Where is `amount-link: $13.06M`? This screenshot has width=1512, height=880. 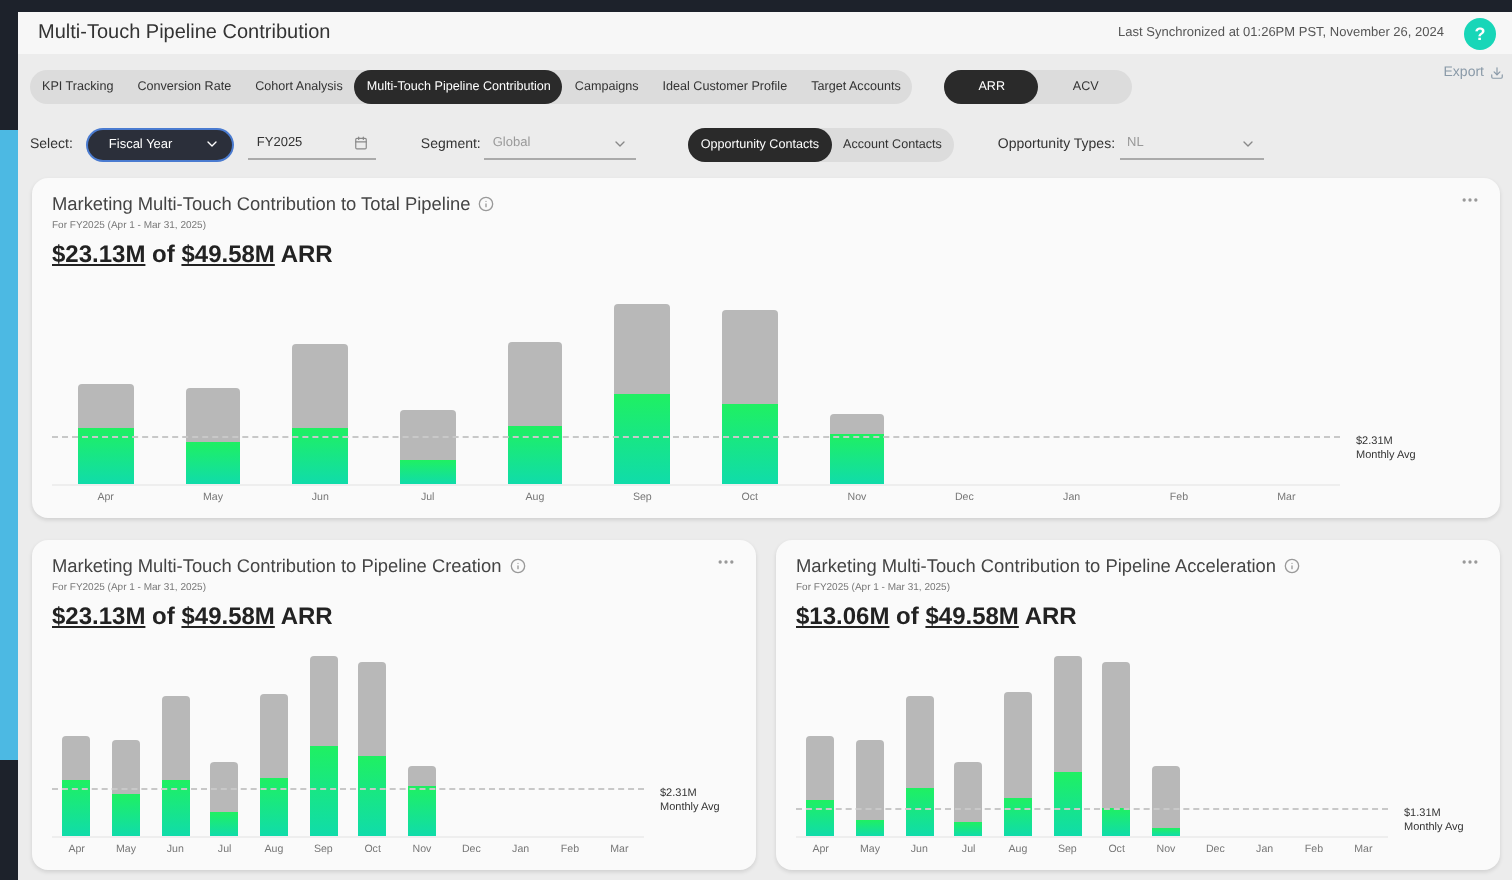
amount-link: $13.06M is located at coordinates (843, 616).